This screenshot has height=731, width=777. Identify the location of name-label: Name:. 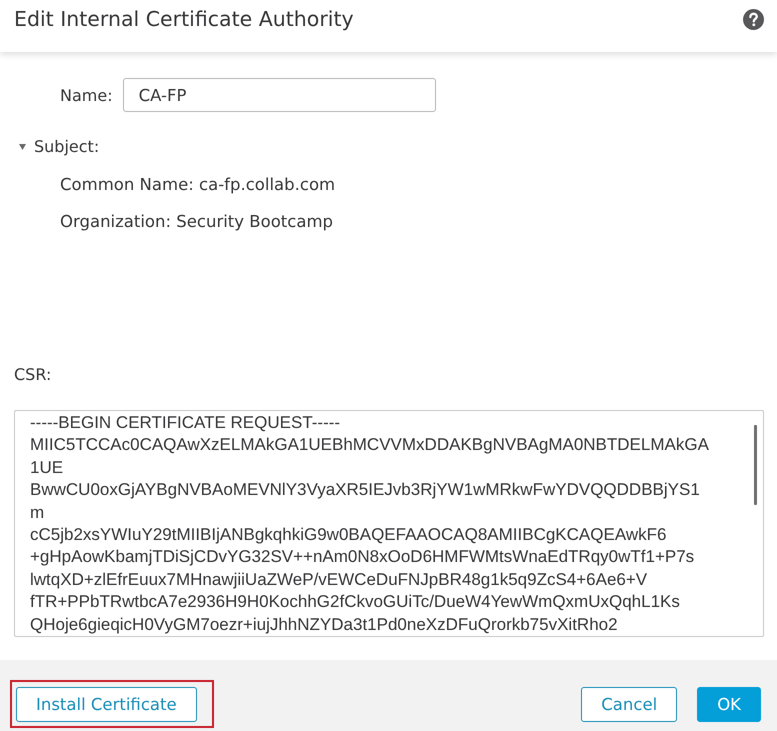
(86, 96).